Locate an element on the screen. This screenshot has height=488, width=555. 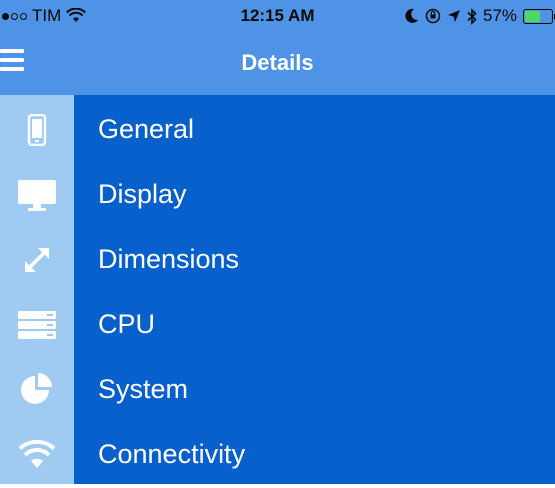
menu-item-dimensions: Dimensions is located at coordinates (277, 259).